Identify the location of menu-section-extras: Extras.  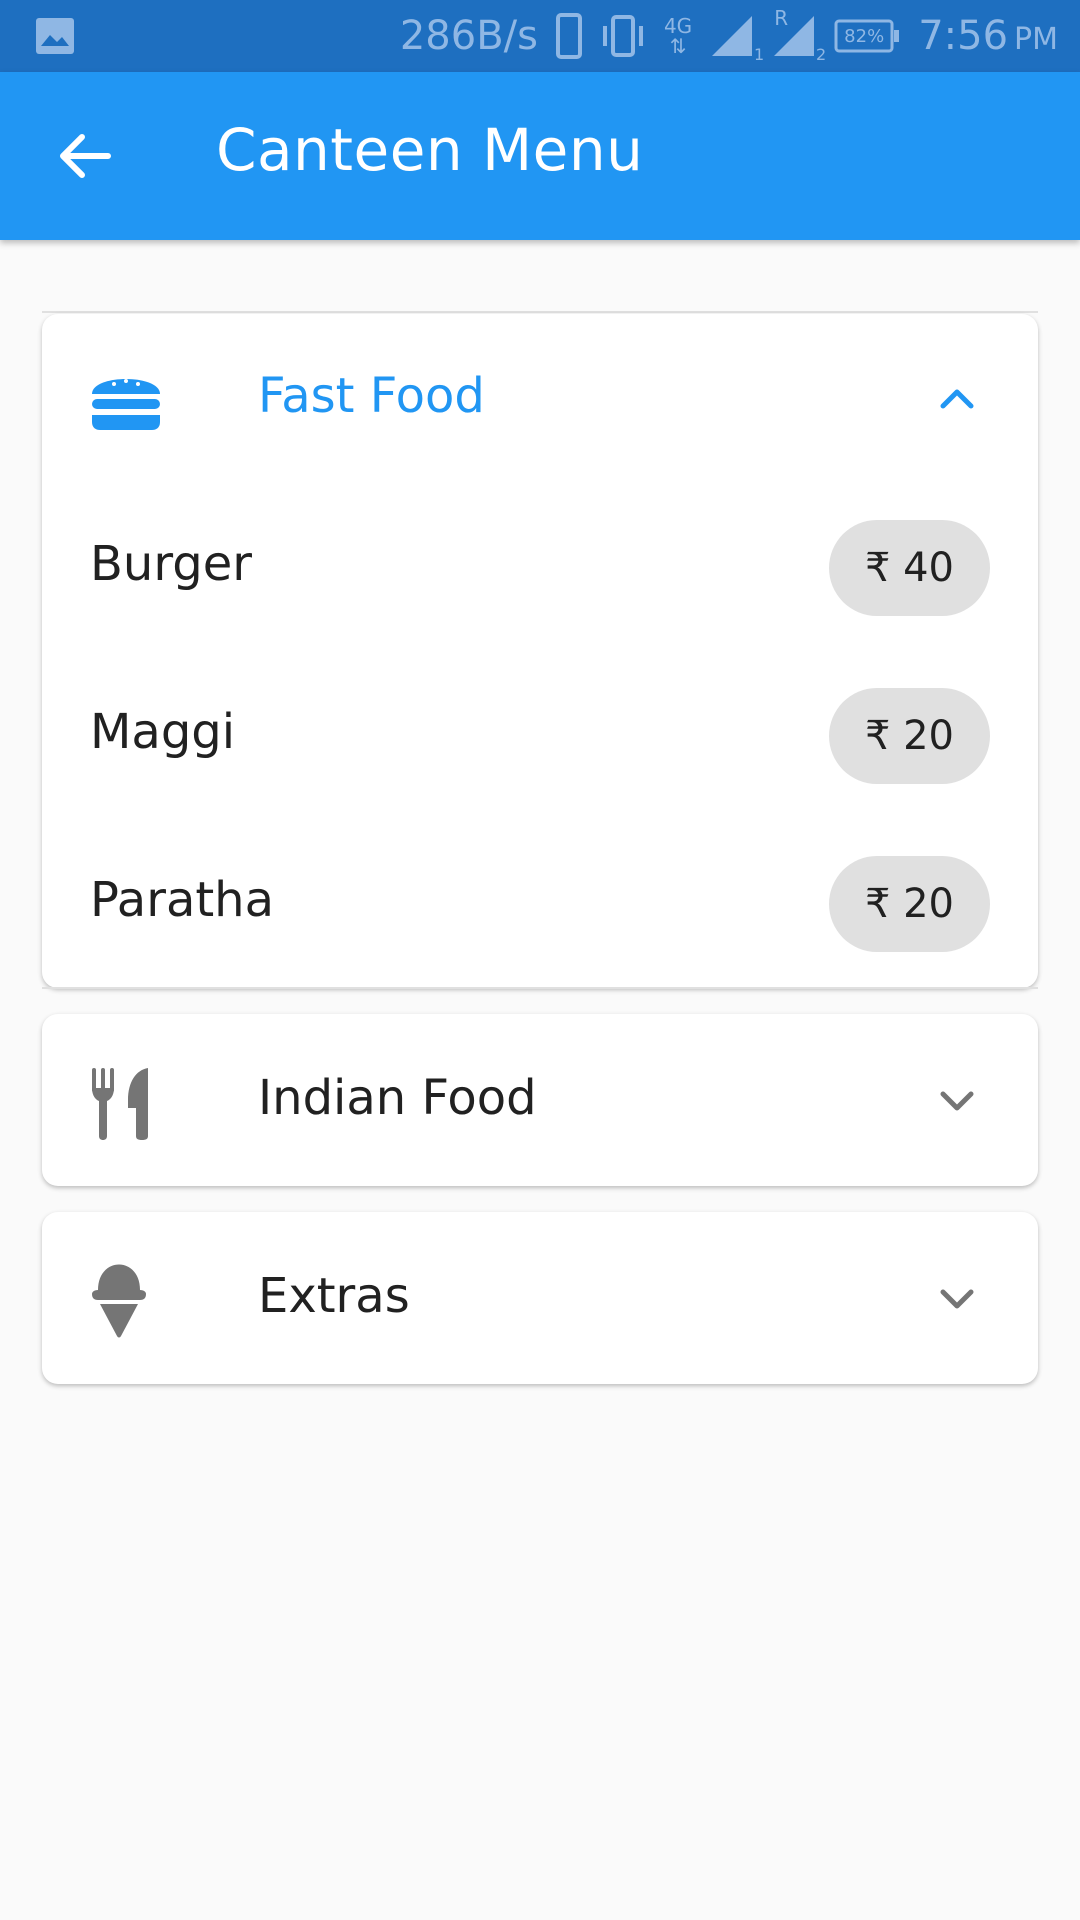
(540, 1298).